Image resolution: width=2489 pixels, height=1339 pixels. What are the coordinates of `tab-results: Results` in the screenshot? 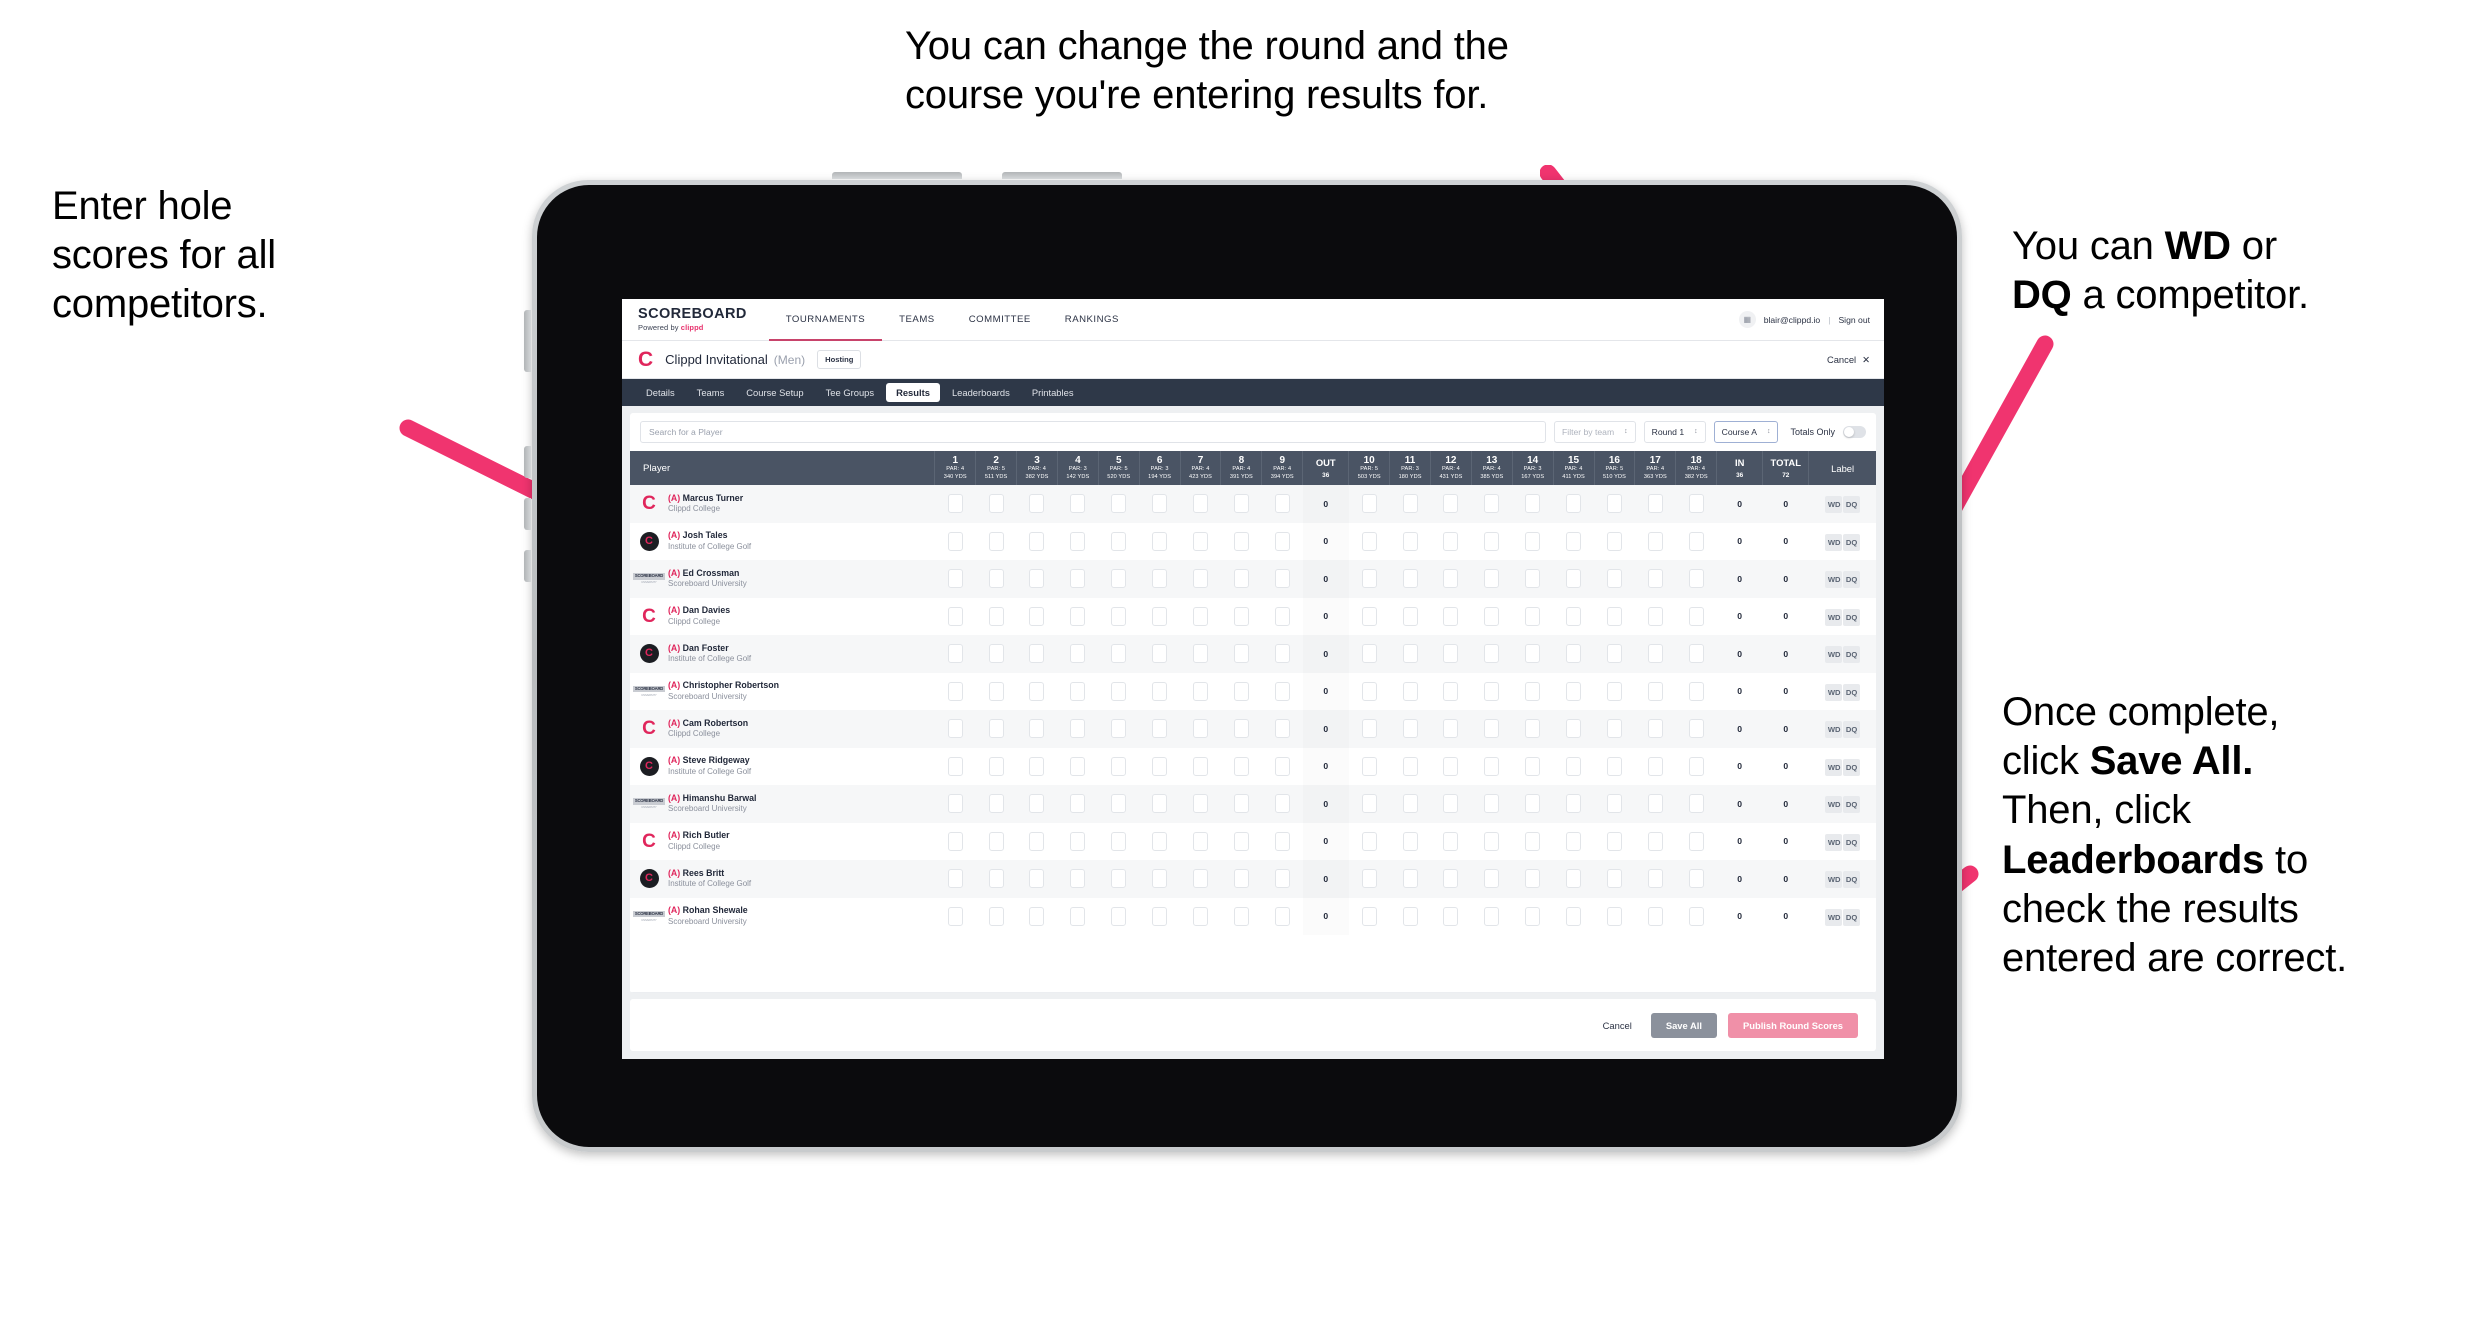 It's located at (913, 392).